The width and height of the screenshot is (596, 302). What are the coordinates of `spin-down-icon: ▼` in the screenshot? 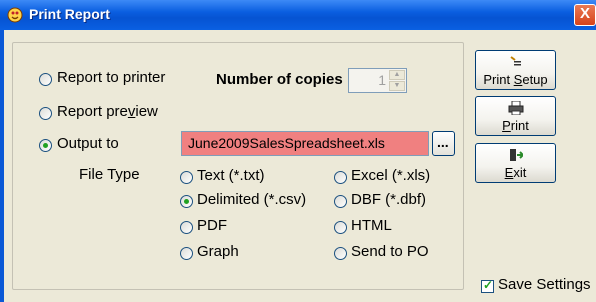 It's located at (397, 86).